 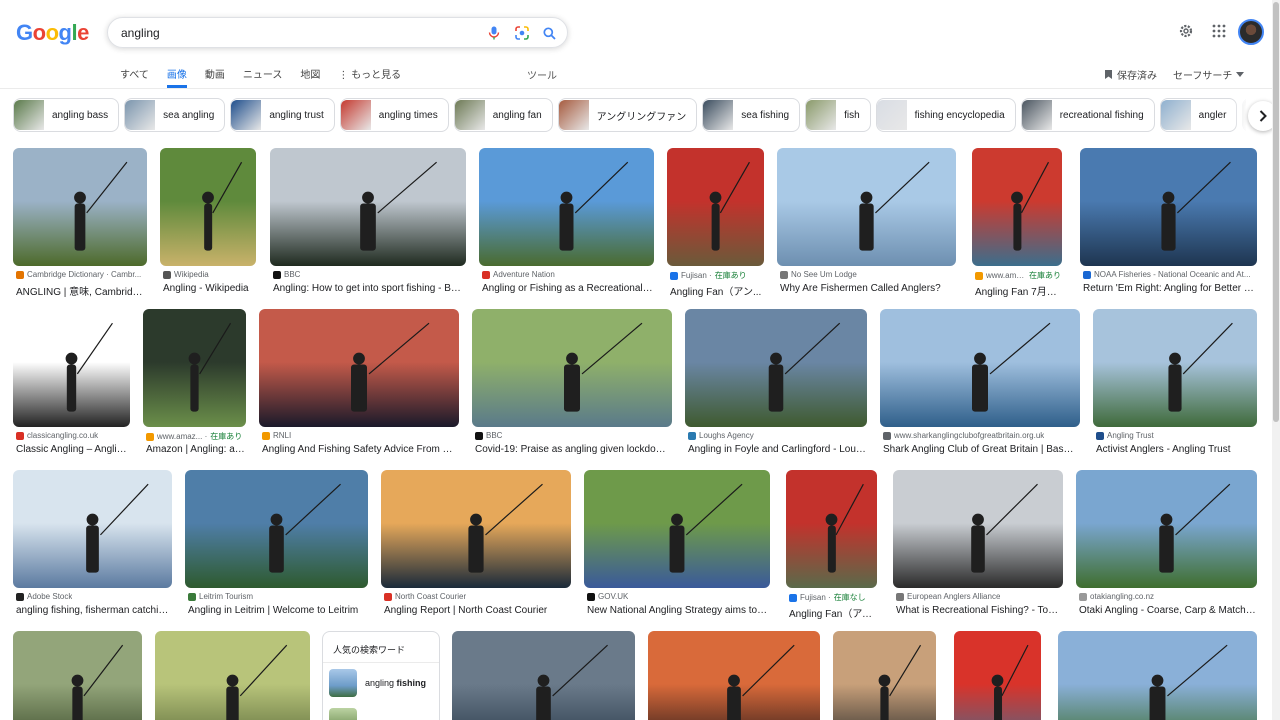 What do you see at coordinates (549, 33) in the screenshot?
I see `search-icon` at bounding box center [549, 33].